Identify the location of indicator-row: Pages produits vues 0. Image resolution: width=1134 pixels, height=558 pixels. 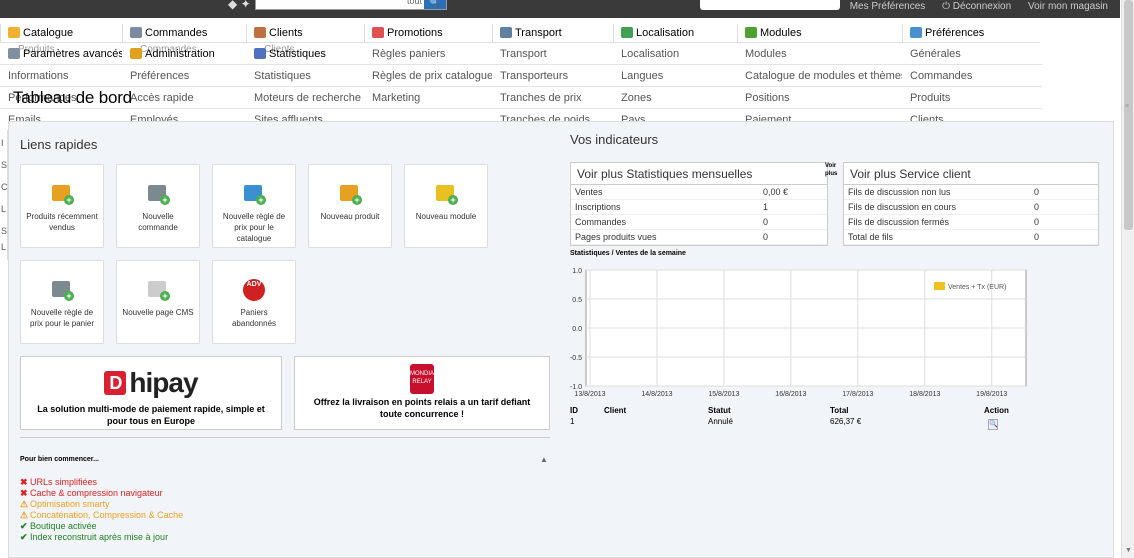
(699, 237).